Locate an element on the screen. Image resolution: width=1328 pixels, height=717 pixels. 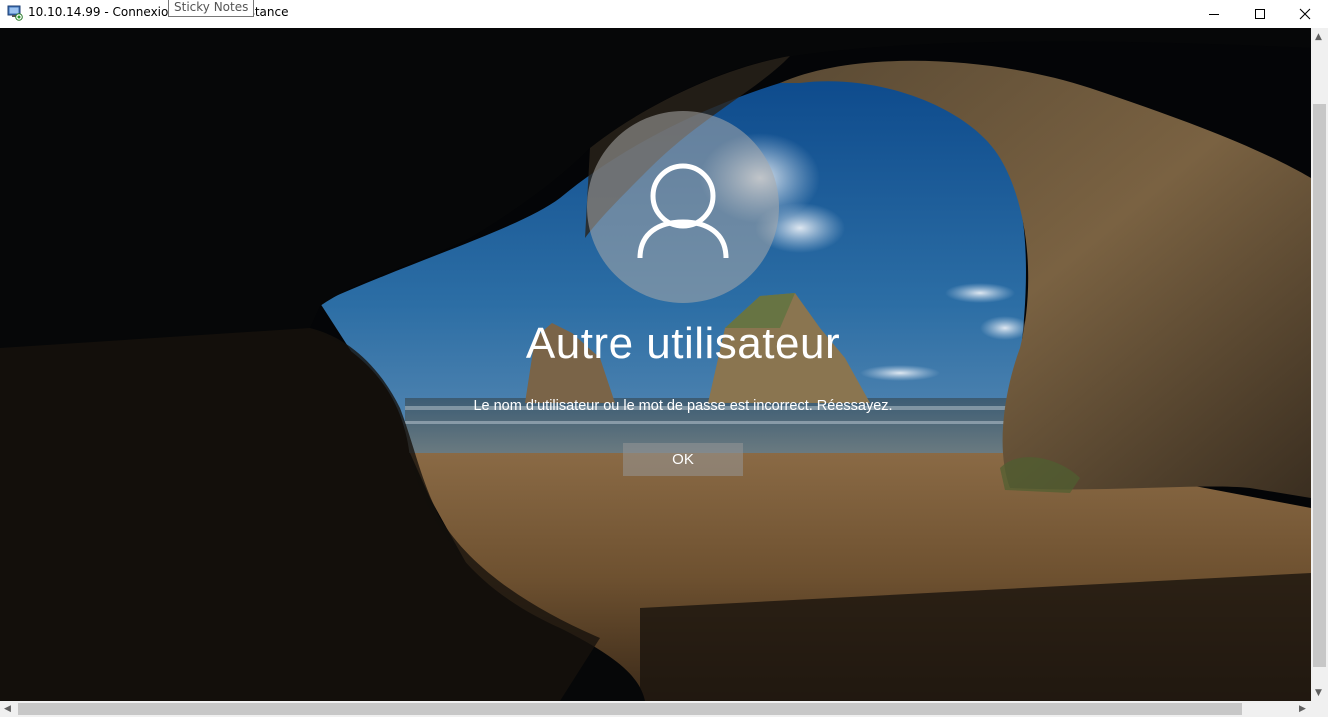
close-icon is located at coordinates (1305, 14).